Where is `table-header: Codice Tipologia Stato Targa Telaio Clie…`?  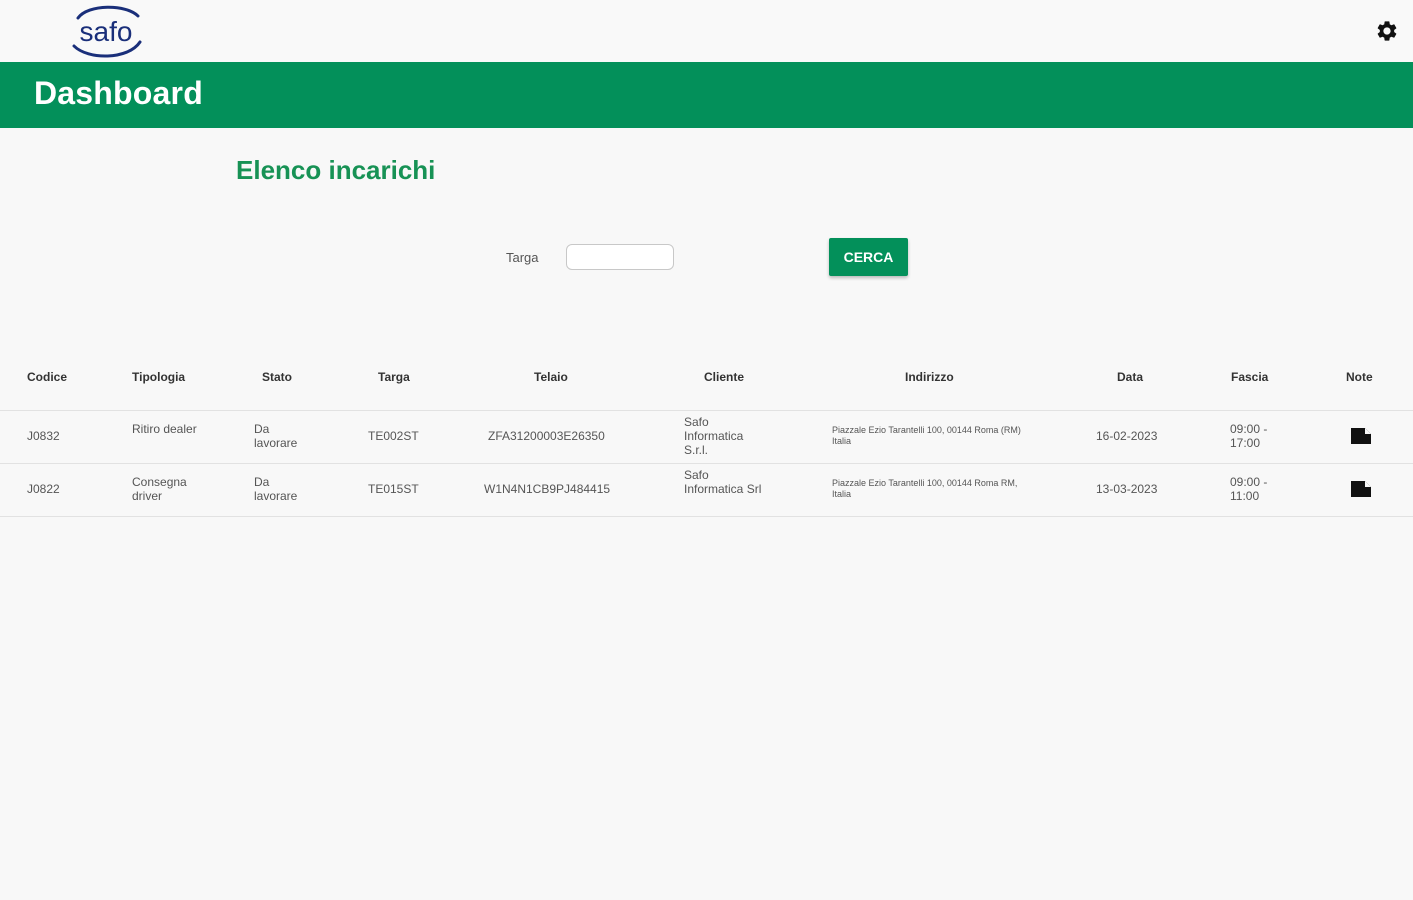 table-header: Codice Tipologia Stato Targa Telaio Clie… is located at coordinates (706, 381).